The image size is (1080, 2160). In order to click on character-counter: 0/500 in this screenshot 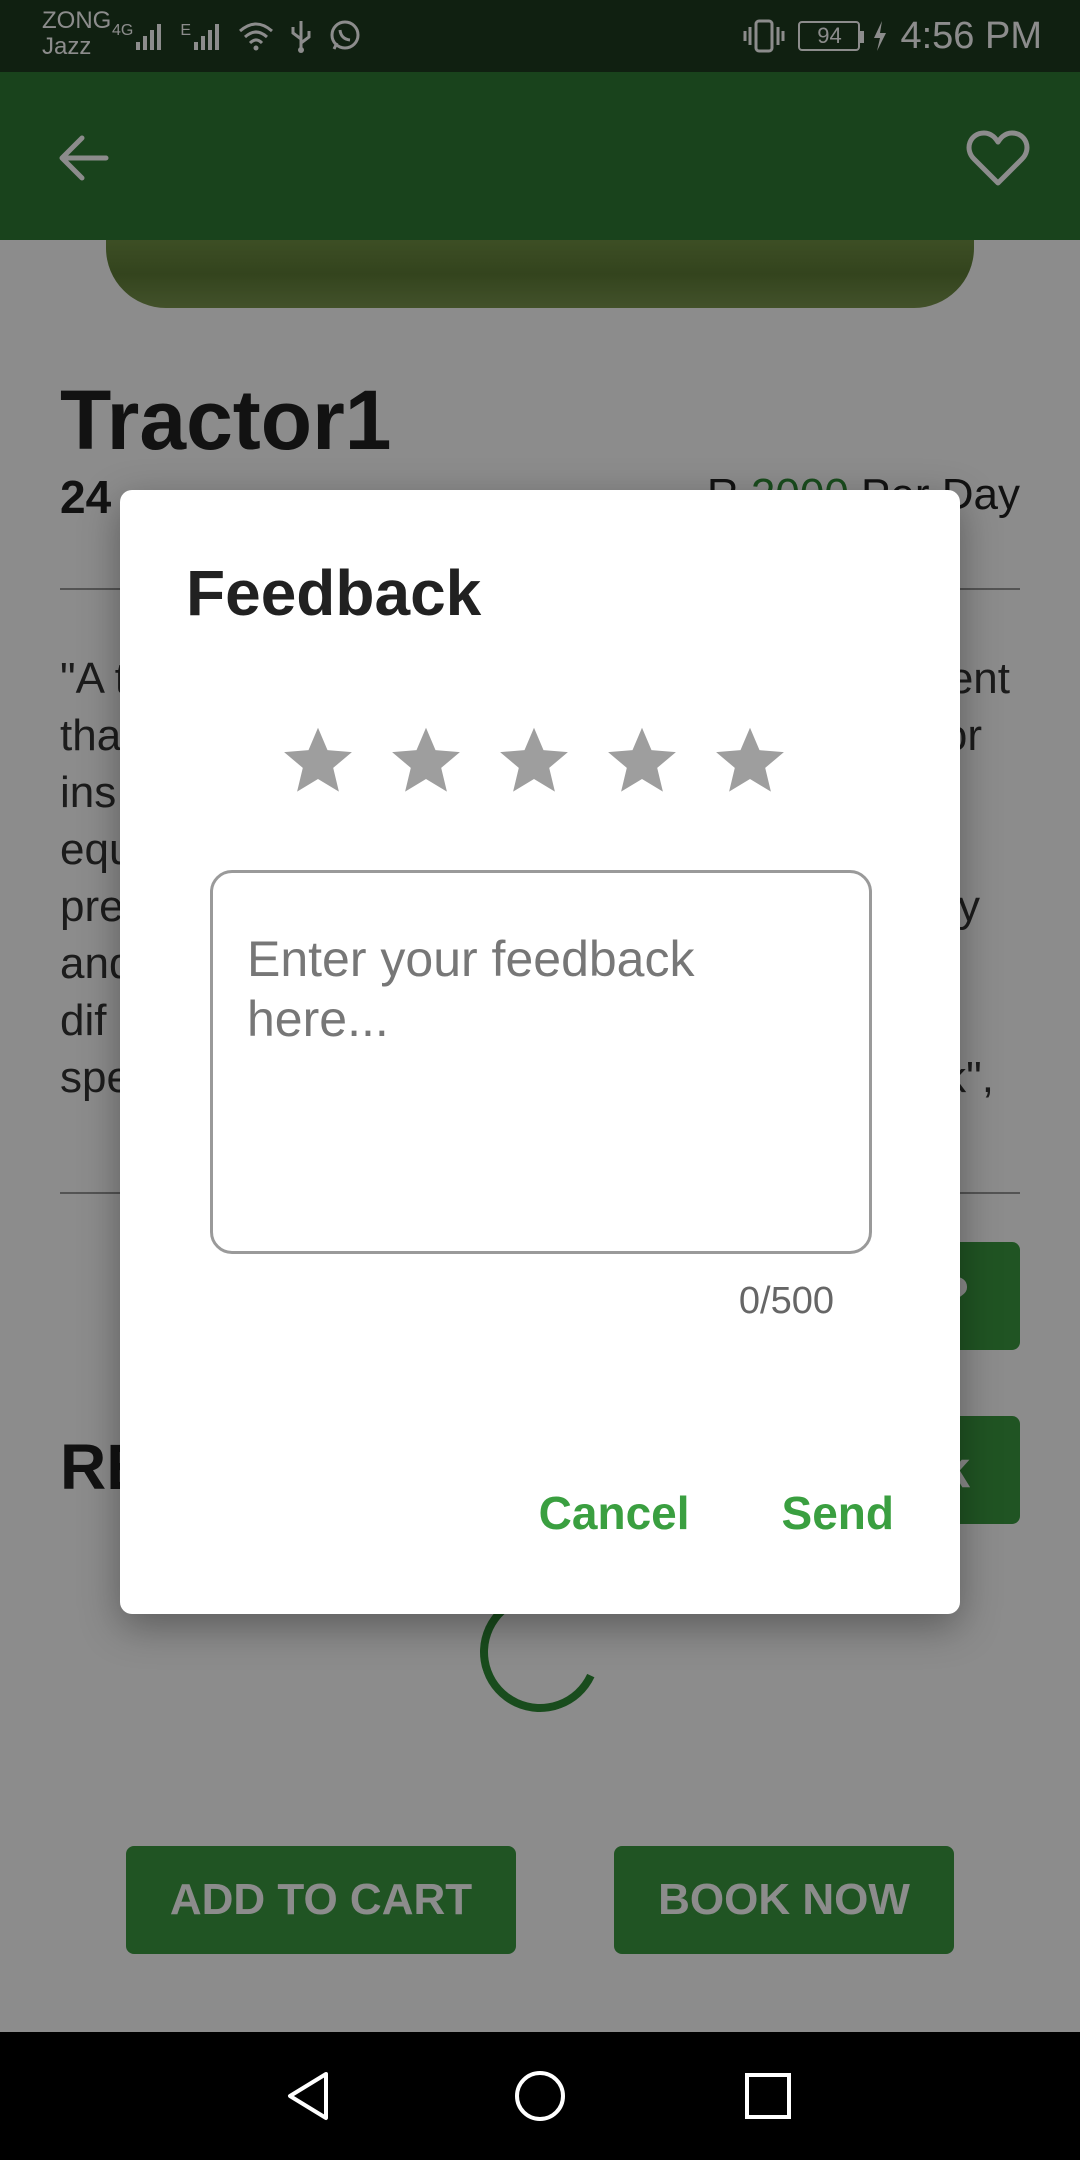, I will do `click(786, 1301)`.